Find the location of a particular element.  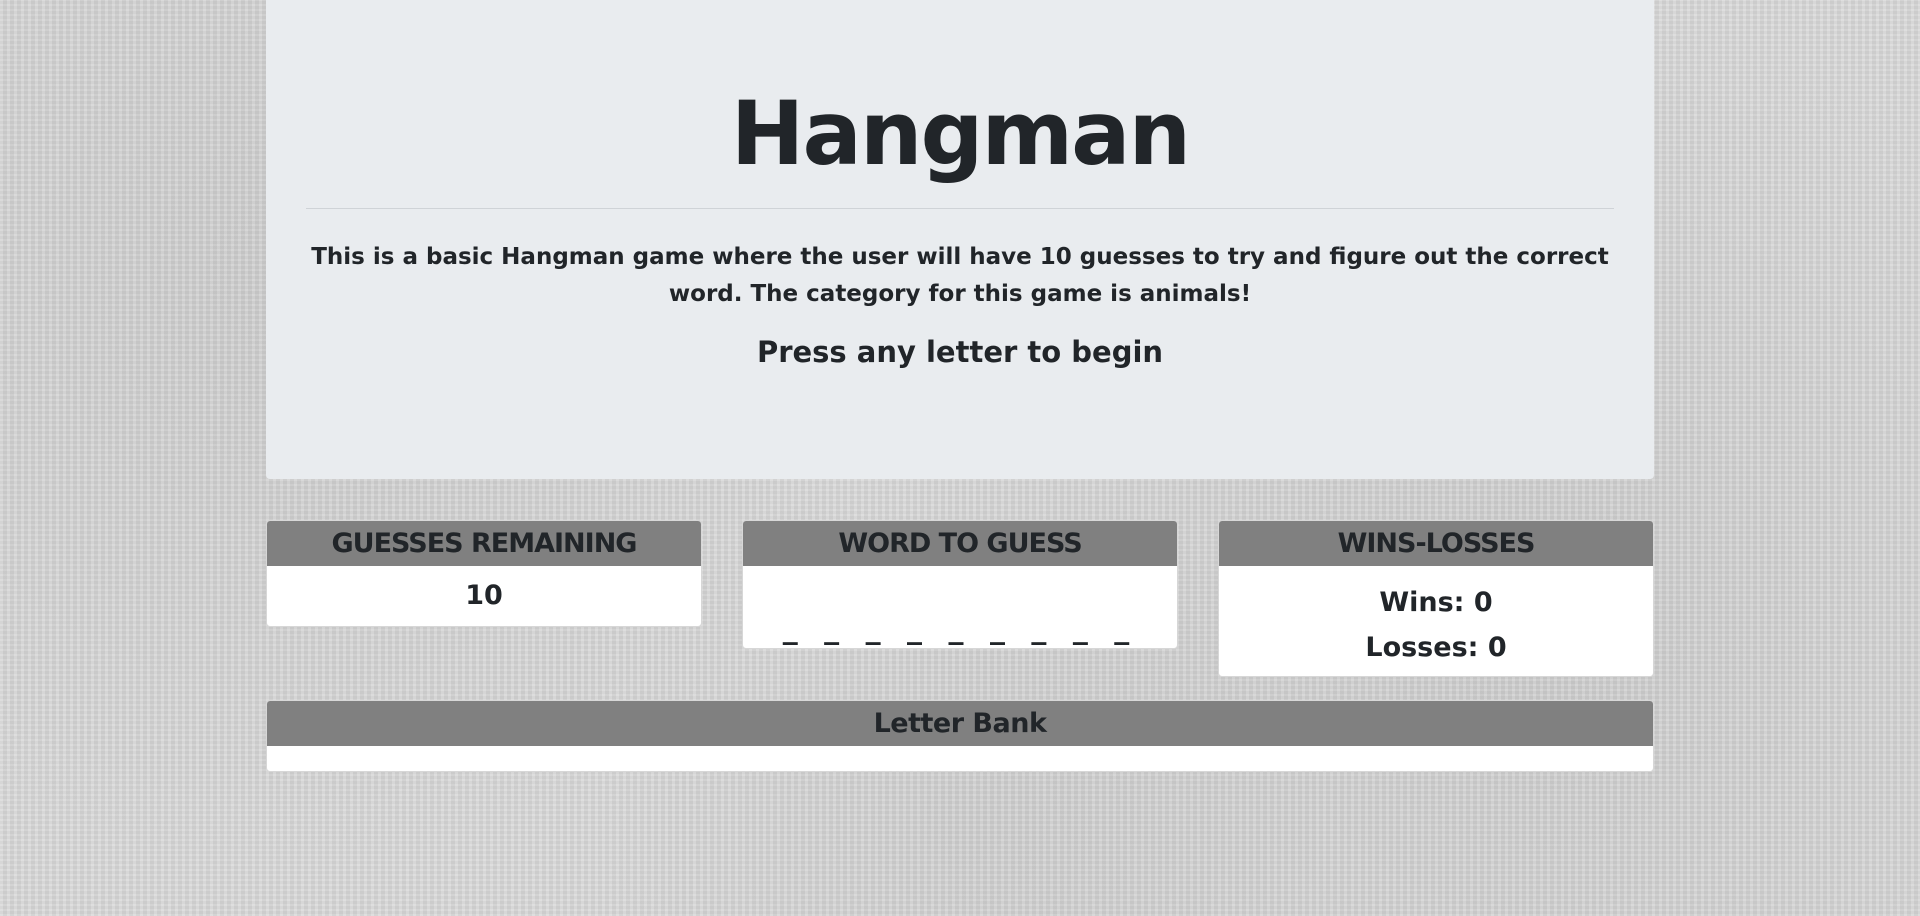

divider is located at coordinates (960, 208).